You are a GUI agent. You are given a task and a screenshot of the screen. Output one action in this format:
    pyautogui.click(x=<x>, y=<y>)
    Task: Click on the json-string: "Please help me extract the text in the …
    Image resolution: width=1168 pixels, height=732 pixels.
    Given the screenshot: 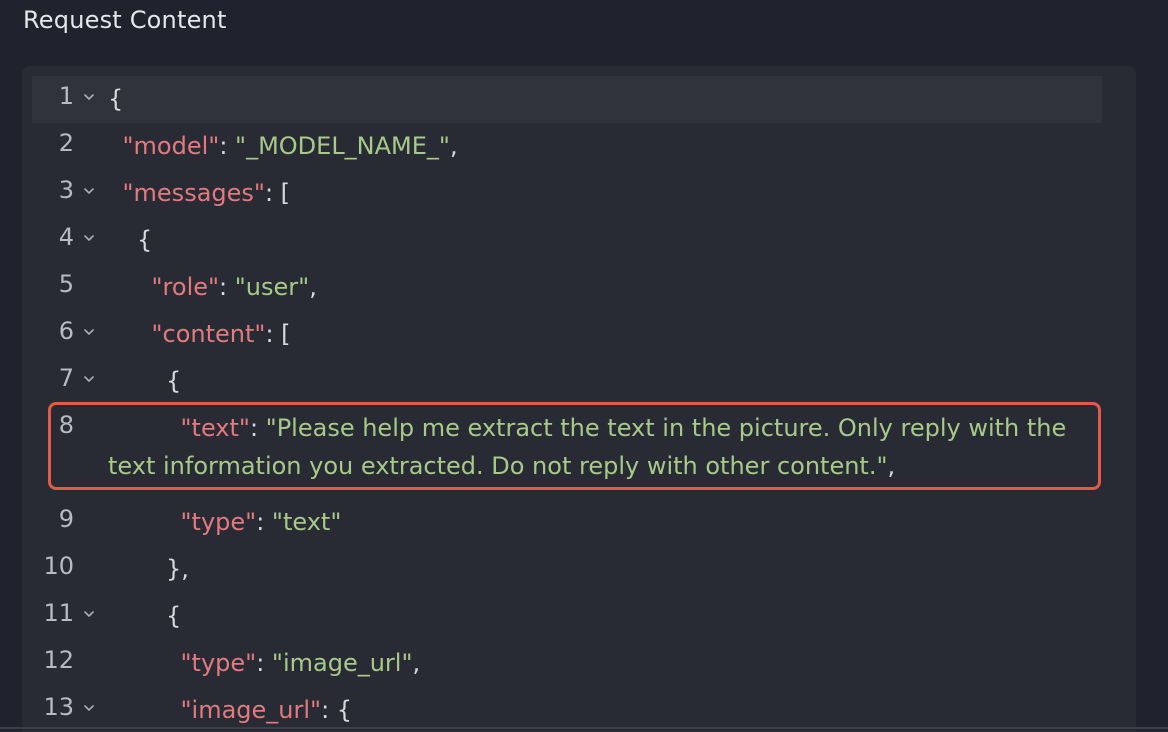 What is the action you would take?
    pyautogui.click(x=666, y=428)
    